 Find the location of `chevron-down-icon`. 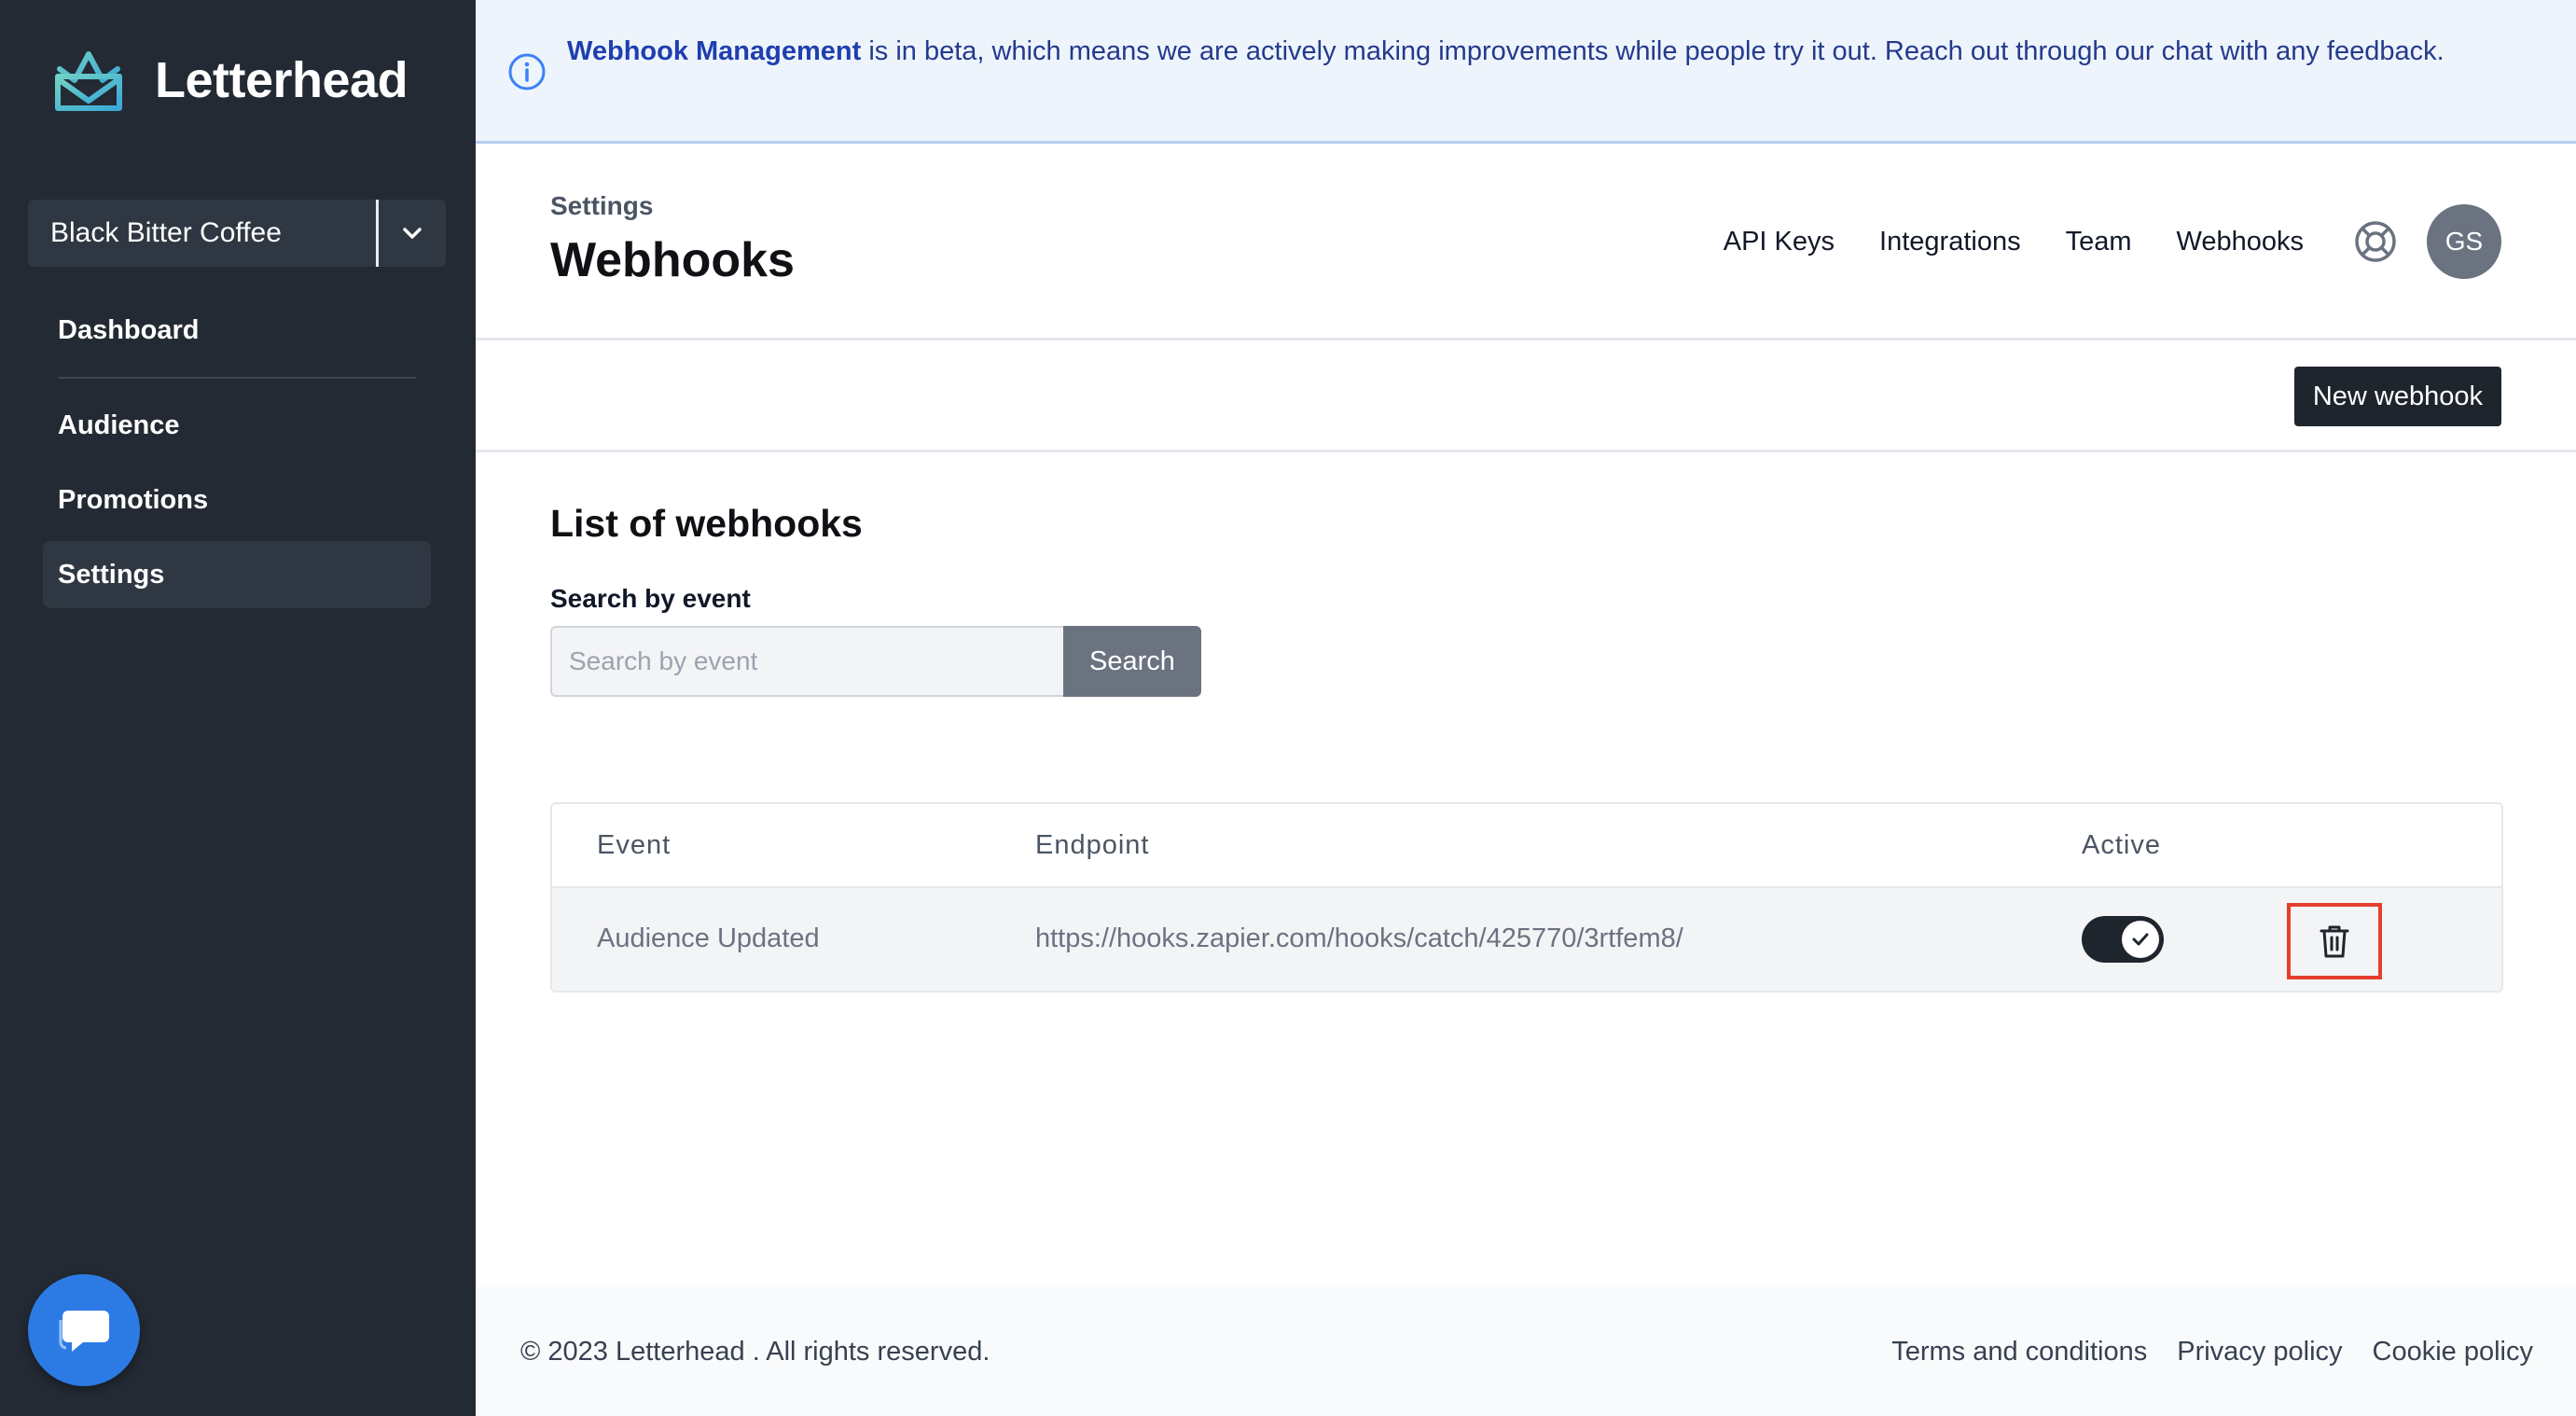

chevron-down-icon is located at coordinates (412, 233).